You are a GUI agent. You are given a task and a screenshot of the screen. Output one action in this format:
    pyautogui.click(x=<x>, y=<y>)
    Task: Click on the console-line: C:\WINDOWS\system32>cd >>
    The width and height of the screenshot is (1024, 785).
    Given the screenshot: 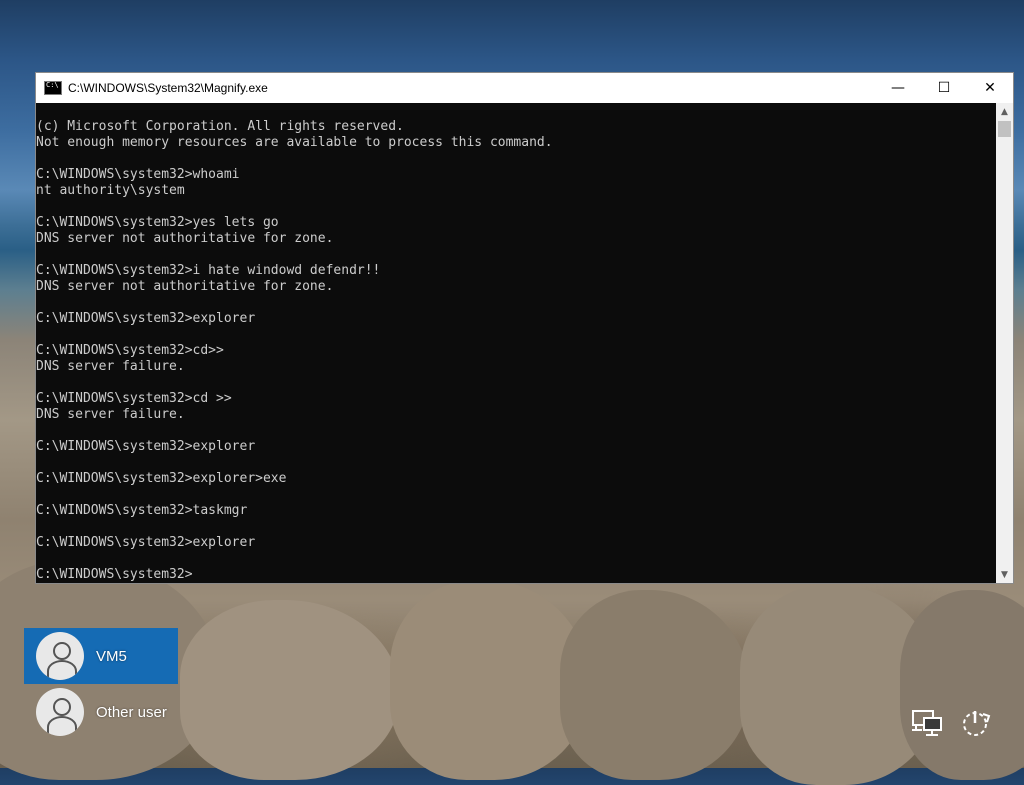 What is the action you would take?
    pyautogui.click(x=134, y=398)
    